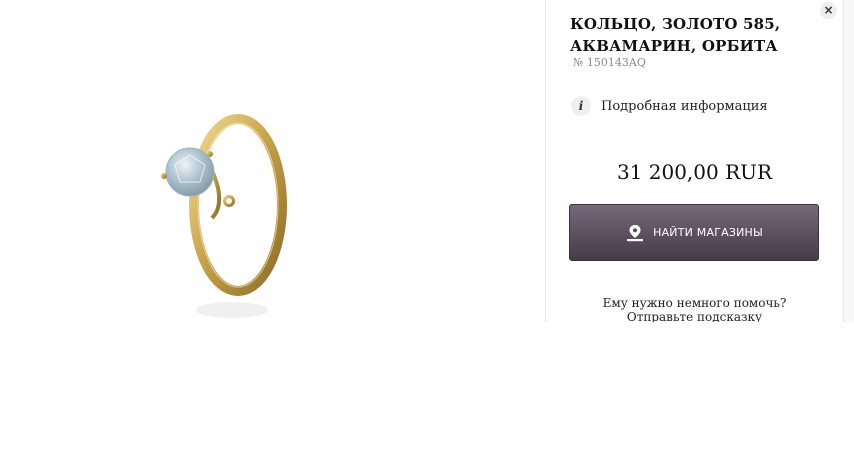 The width and height of the screenshot is (854, 460). I want to click on details-label: Подробная информация, so click(684, 106).